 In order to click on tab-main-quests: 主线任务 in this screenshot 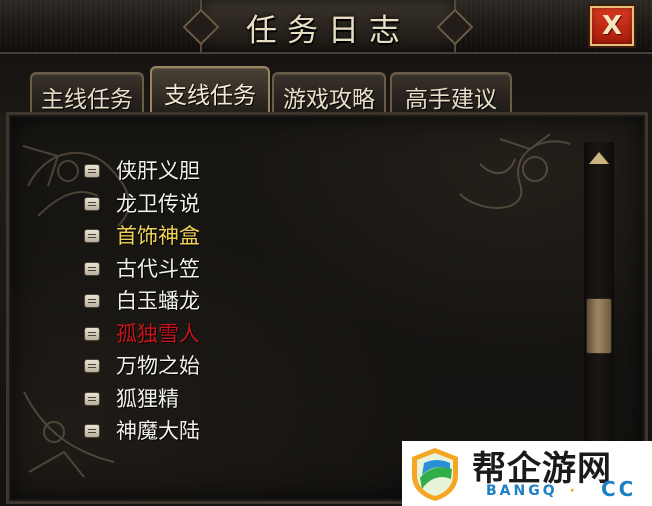, I will do `click(87, 93)`.